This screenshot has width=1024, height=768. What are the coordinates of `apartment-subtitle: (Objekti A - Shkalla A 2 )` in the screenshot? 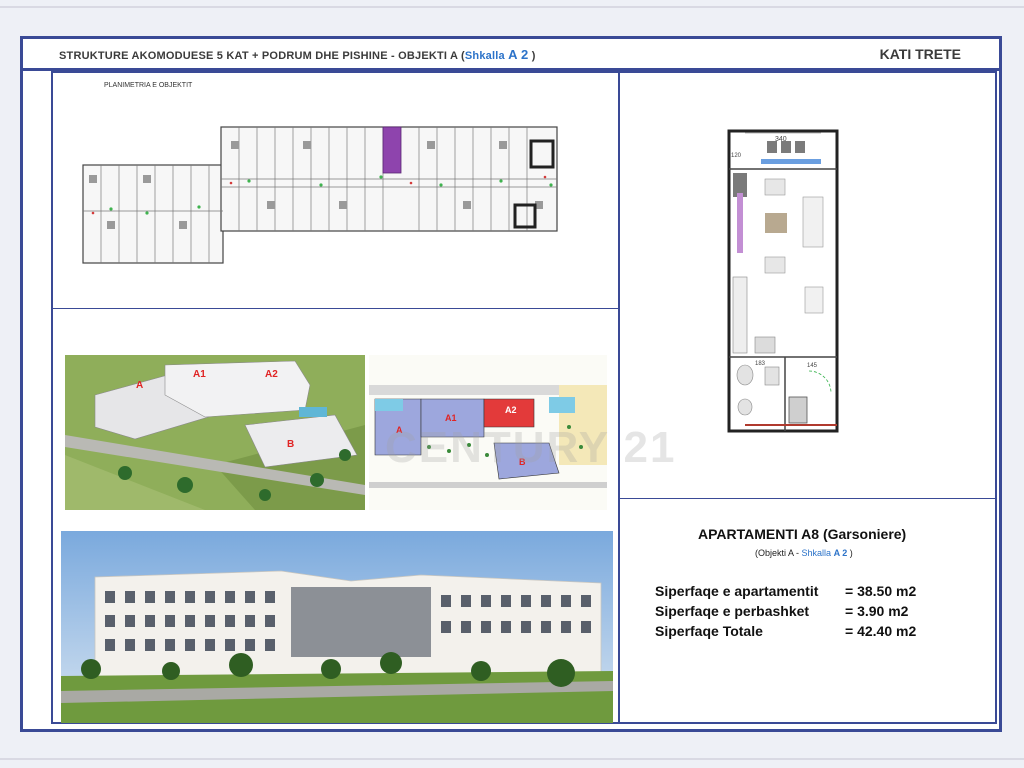 It's located at (804, 553).